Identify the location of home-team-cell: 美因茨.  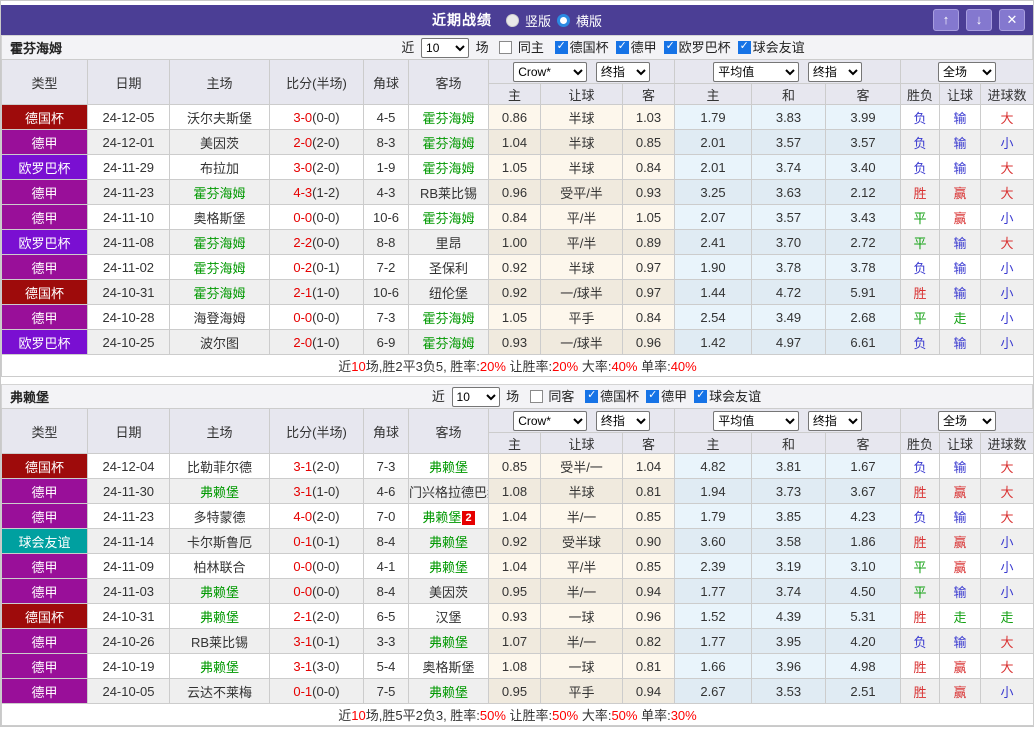
(219, 142).